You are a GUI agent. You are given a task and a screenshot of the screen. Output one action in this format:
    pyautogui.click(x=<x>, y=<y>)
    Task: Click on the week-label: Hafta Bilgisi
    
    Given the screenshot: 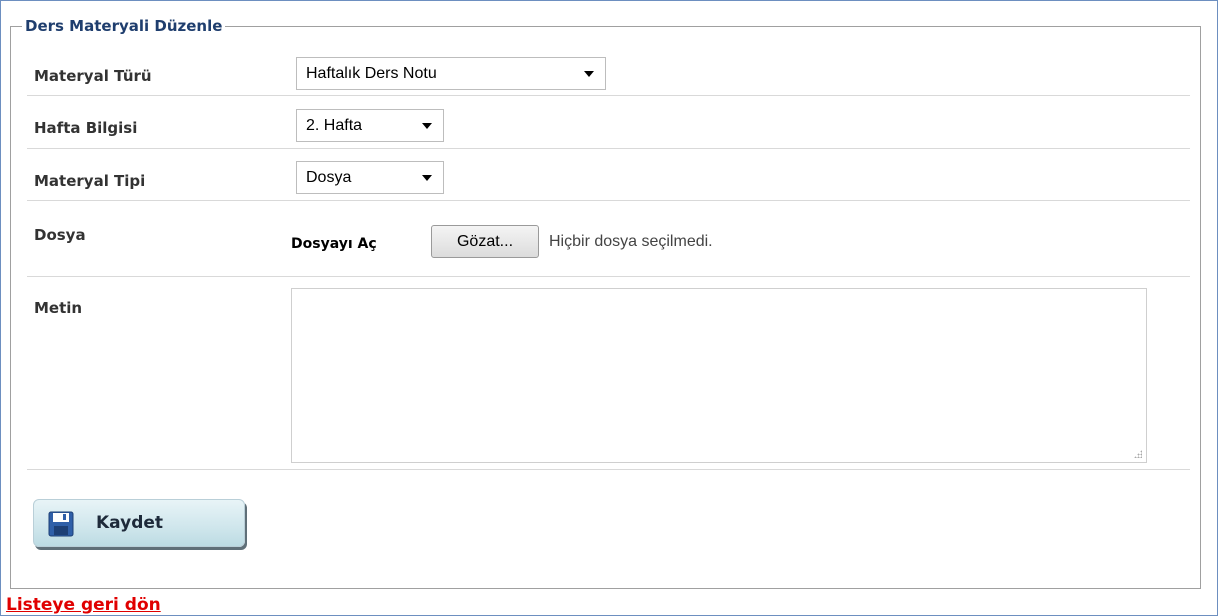 What is the action you would take?
    pyautogui.click(x=86, y=128)
    